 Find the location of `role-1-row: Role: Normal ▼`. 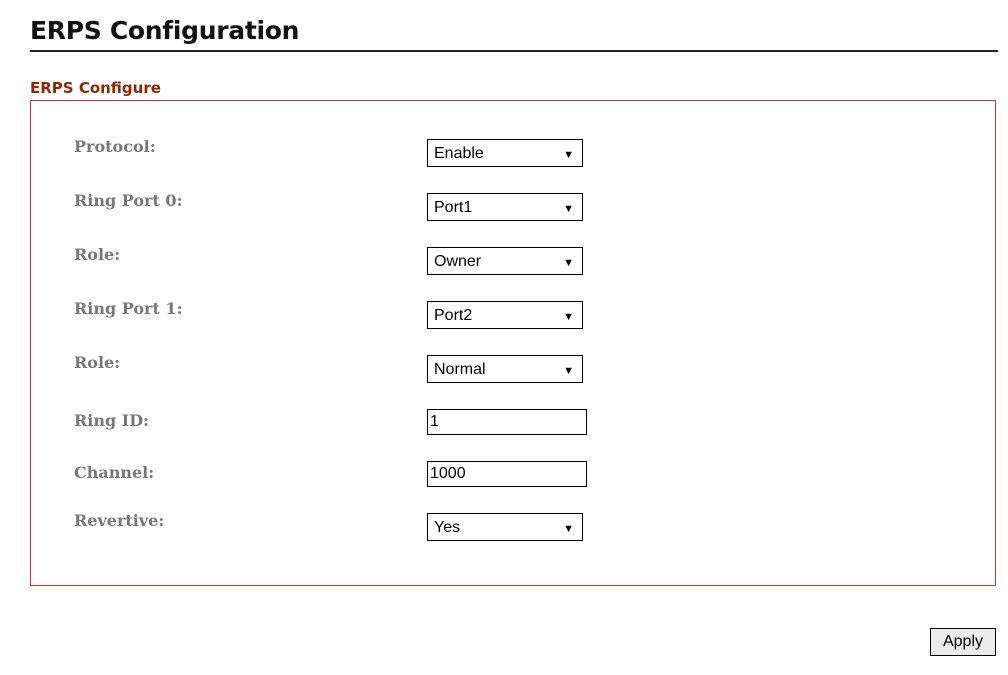

role-1-row: Role: Normal ▼ is located at coordinates (513, 365).